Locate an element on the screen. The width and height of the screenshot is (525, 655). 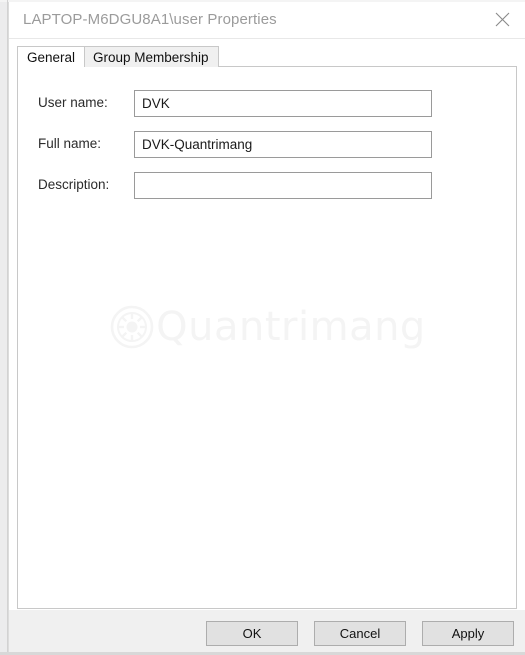
dialog-footer: OK Cancel Apply is located at coordinates (267, 631).